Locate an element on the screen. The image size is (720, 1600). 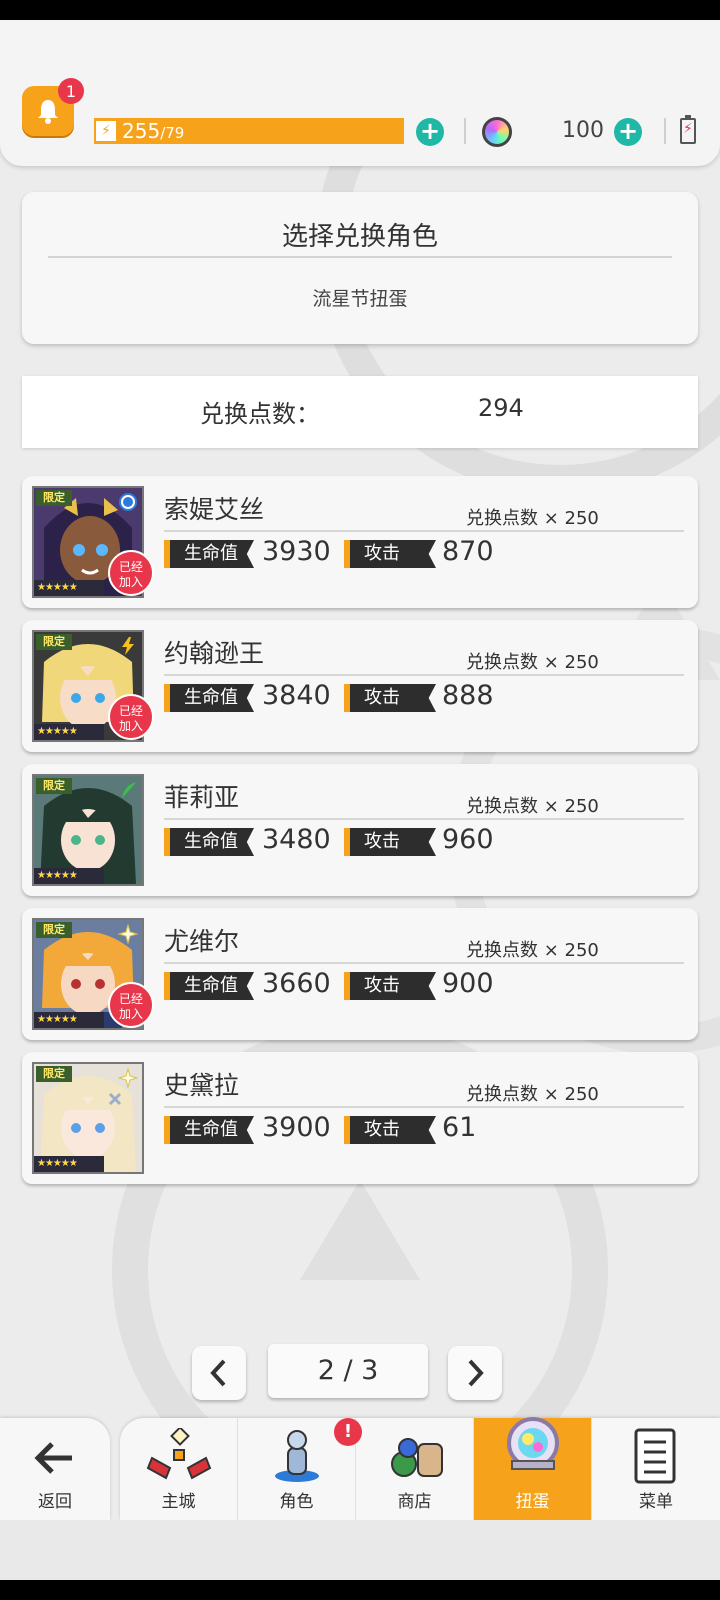
previous-page-button is located at coordinates (219, 1373).